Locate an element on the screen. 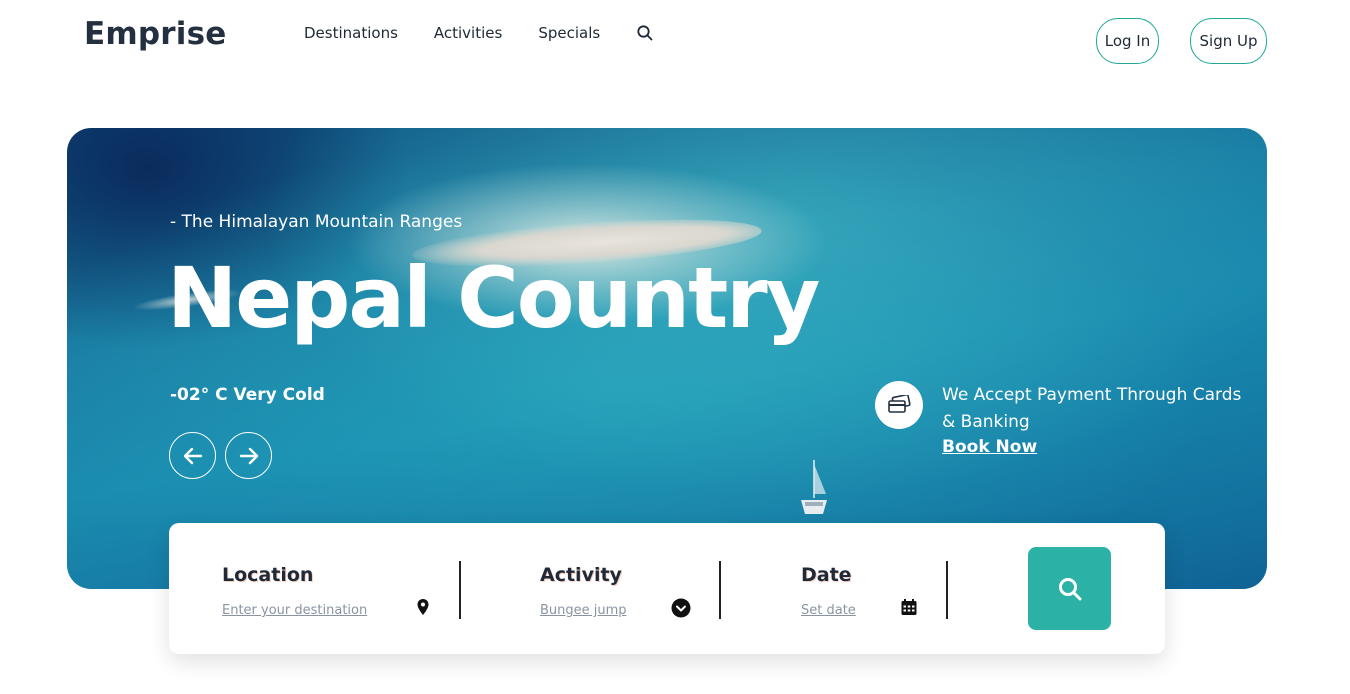  arrow-left-icon is located at coordinates (192, 455).